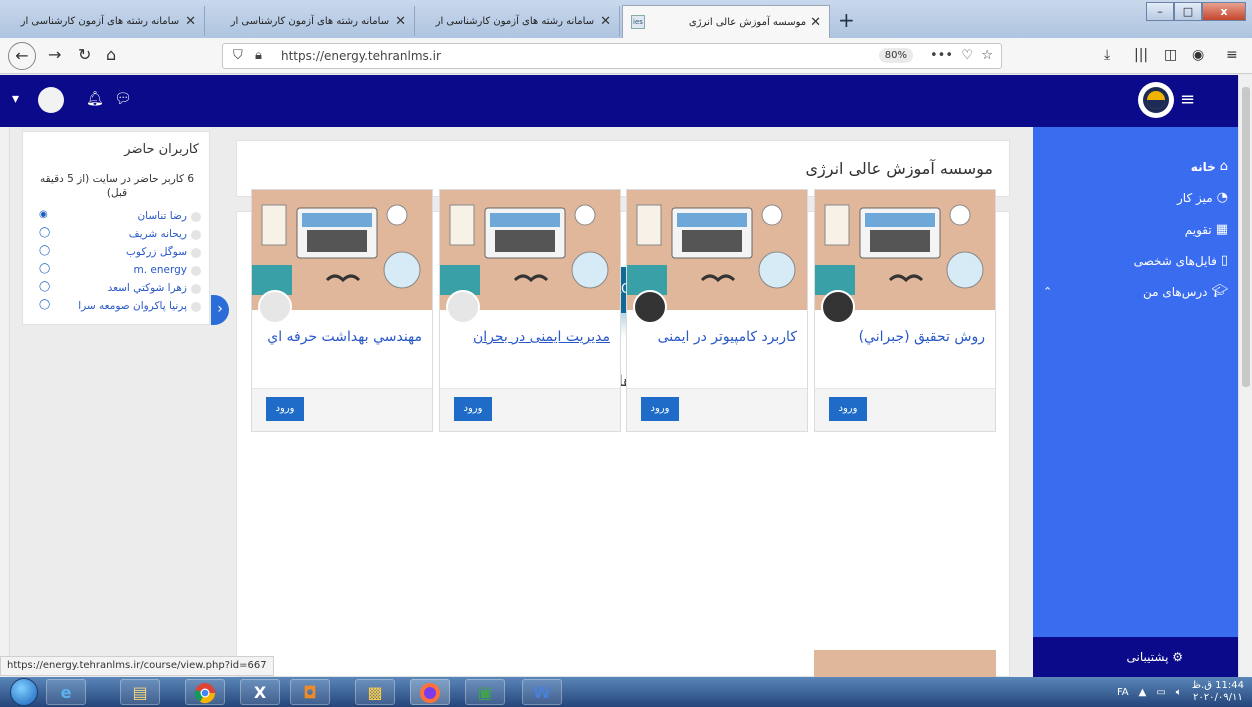  Describe the element at coordinates (1181, 260) in the screenshot. I see `nav-item-private-files: ▯ فایل‌های شخصی` at that location.